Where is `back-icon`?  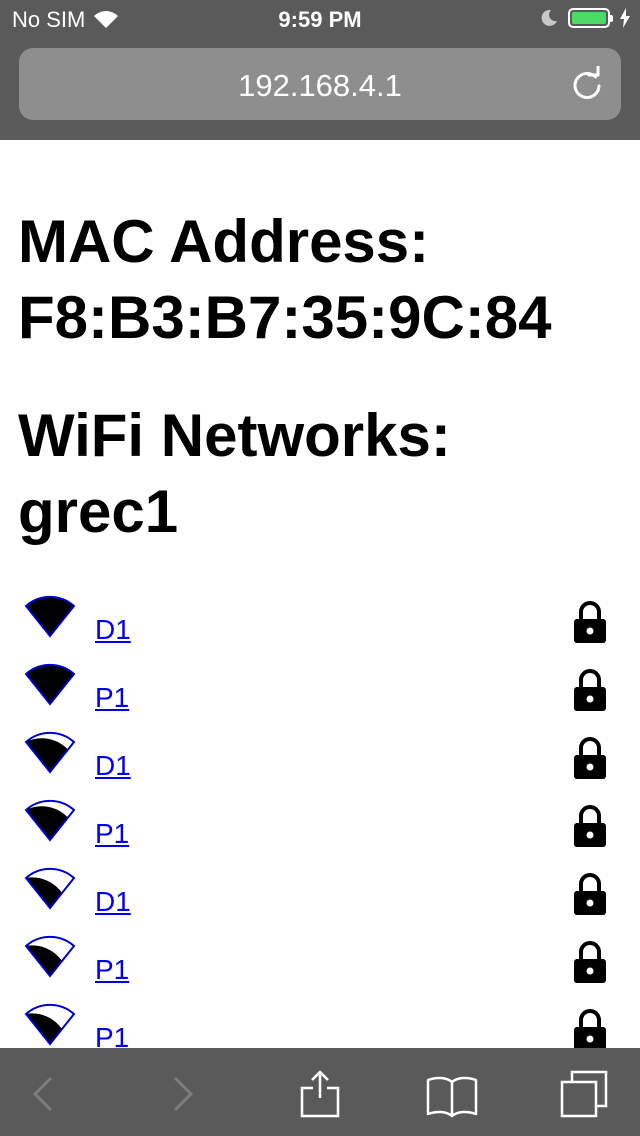
back-icon is located at coordinates (43, 1094).